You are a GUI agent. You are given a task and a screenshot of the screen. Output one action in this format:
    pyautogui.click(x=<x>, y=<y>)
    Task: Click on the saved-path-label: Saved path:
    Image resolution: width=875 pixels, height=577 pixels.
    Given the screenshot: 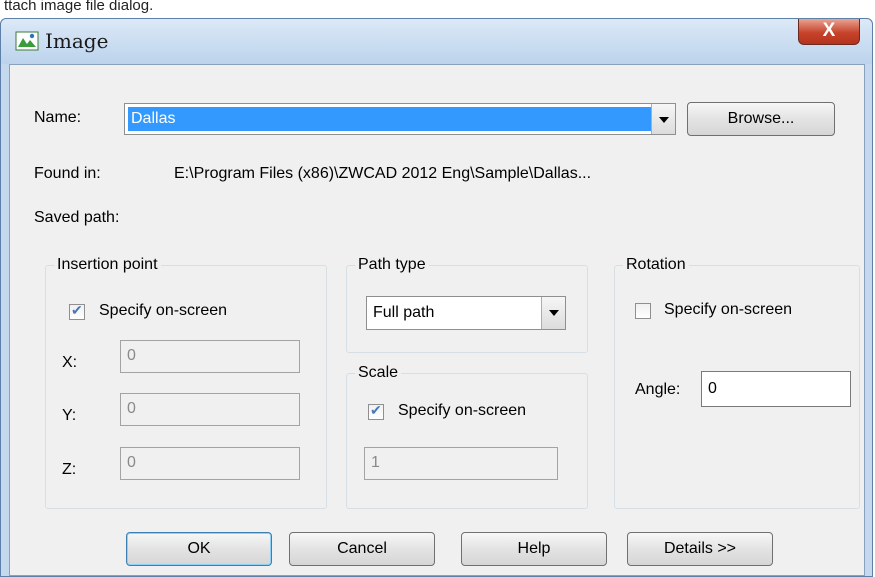 What is the action you would take?
    pyautogui.click(x=77, y=217)
    